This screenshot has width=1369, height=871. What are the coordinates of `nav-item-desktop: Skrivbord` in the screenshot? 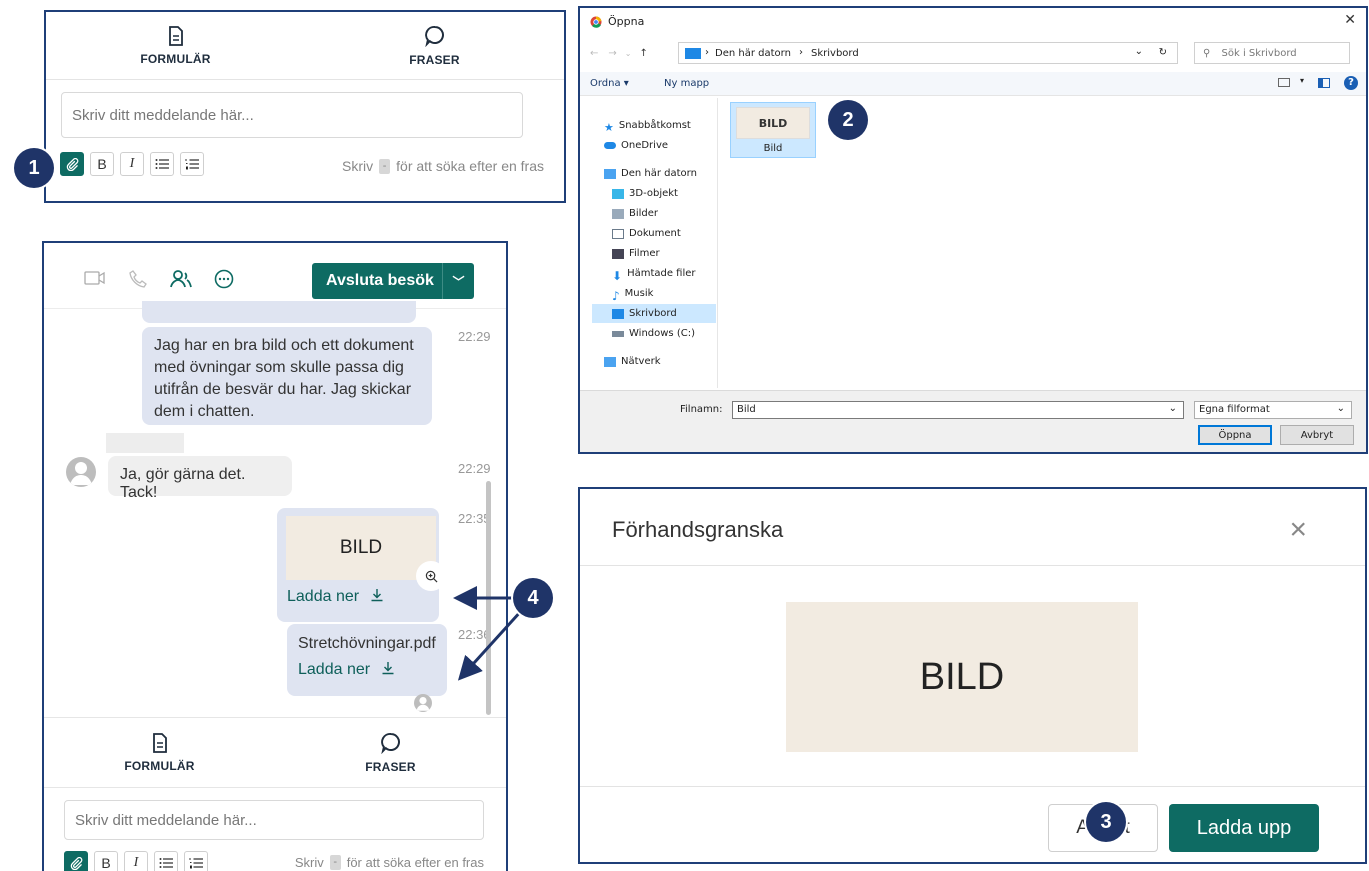 It's located at (644, 313).